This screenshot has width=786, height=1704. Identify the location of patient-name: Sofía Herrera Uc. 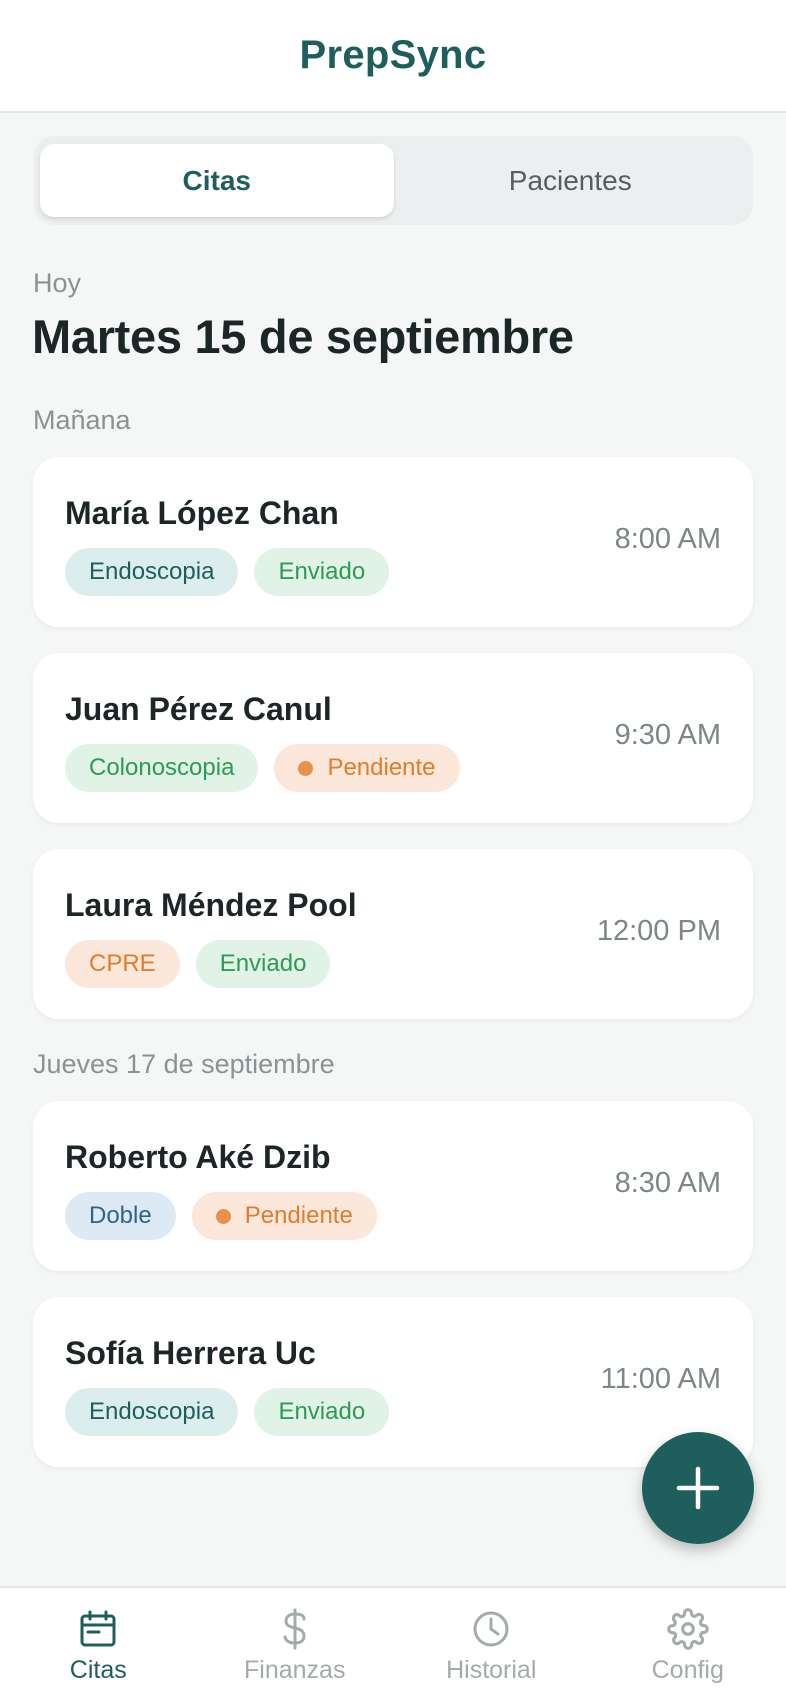
(190, 1353).